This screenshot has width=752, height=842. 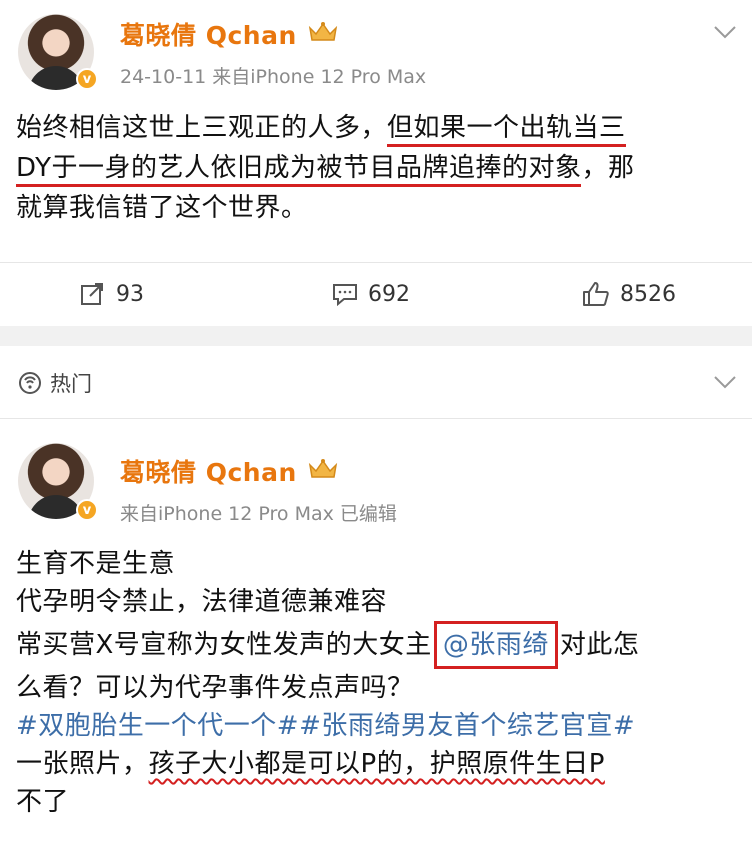 What do you see at coordinates (299, 170) in the screenshot?
I see `underlined-segment: DY于一身的艺人依旧成为被节目品牌追捧的对象` at bounding box center [299, 170].